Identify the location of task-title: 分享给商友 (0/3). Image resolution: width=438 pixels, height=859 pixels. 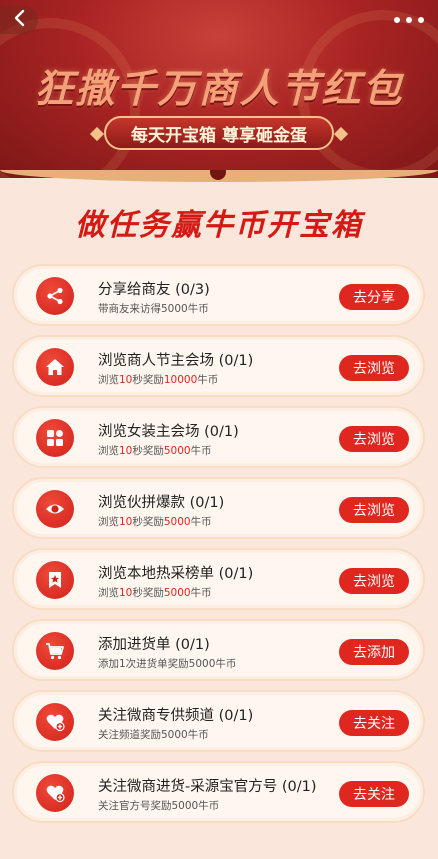
(154, 290).